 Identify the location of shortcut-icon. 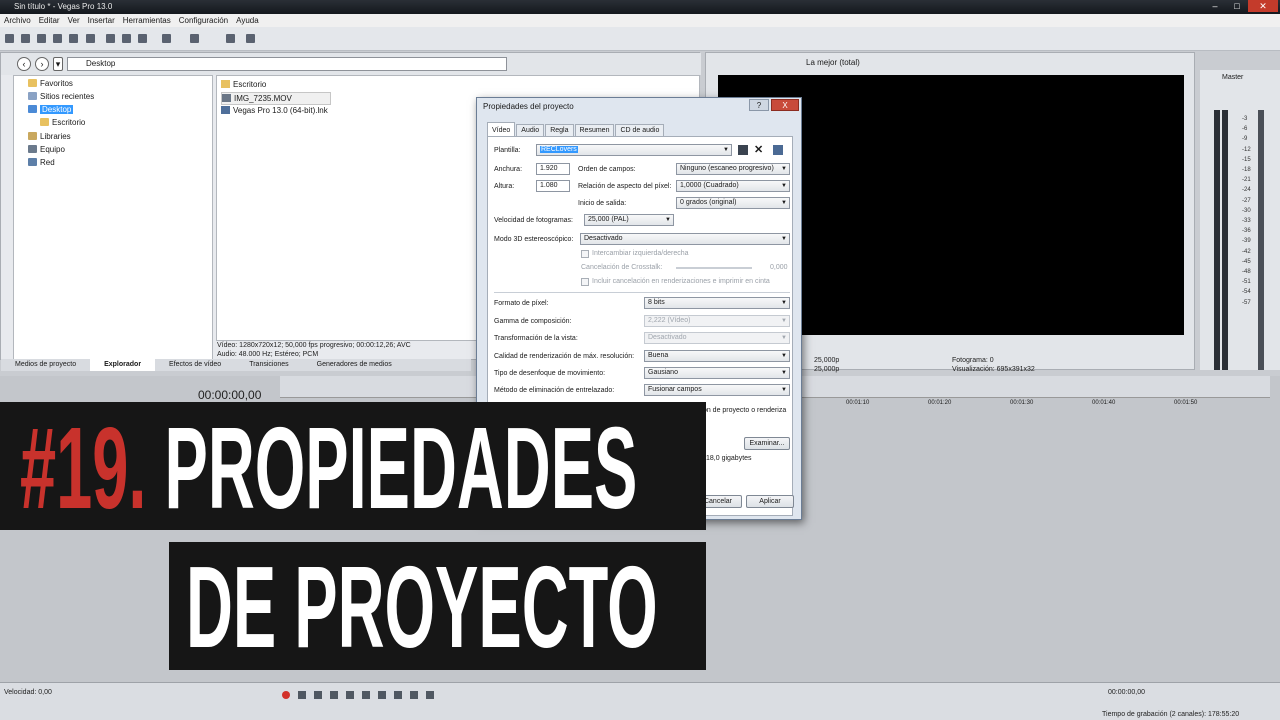
(225, 110).